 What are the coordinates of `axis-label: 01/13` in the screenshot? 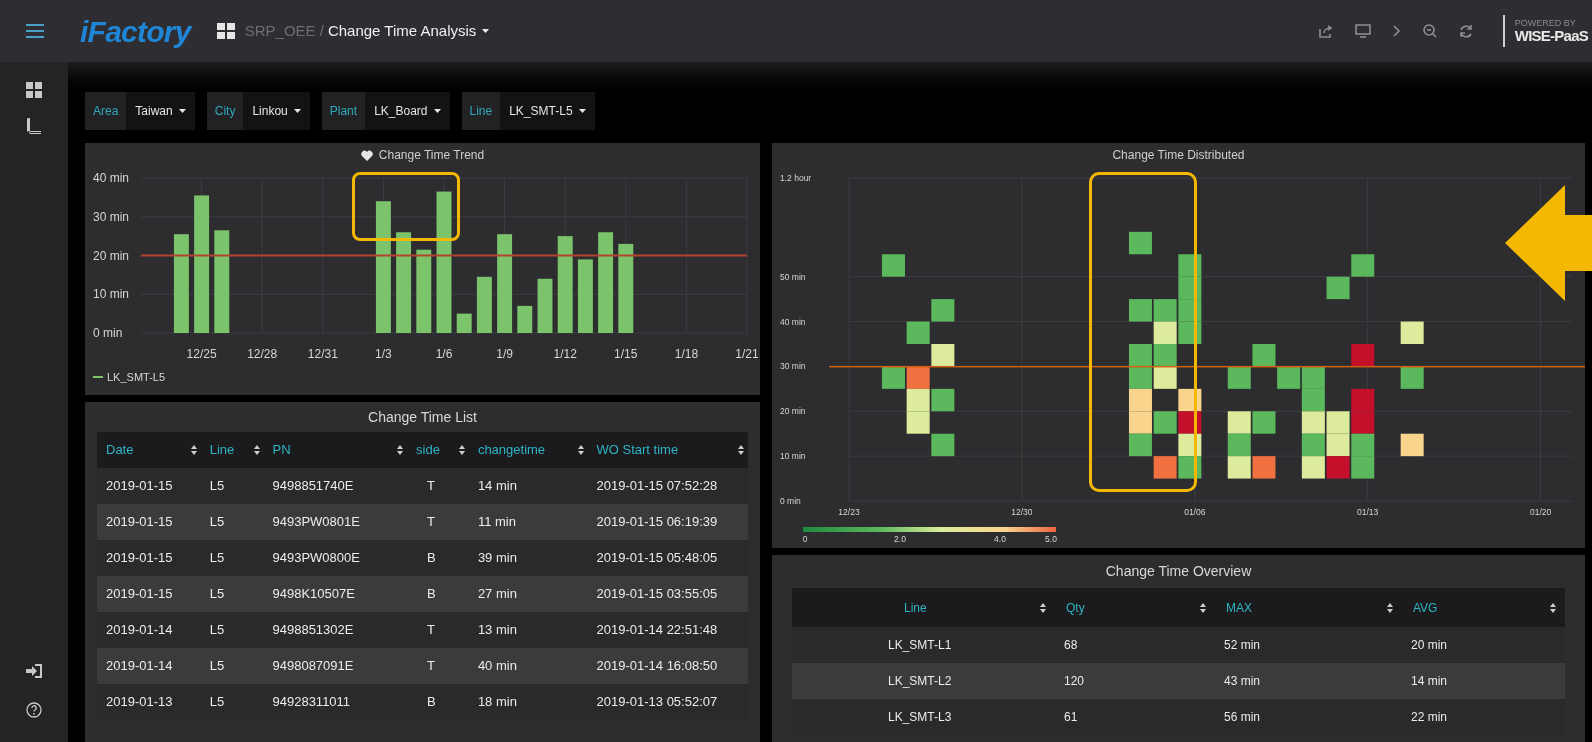 It's located at (1368, 512).